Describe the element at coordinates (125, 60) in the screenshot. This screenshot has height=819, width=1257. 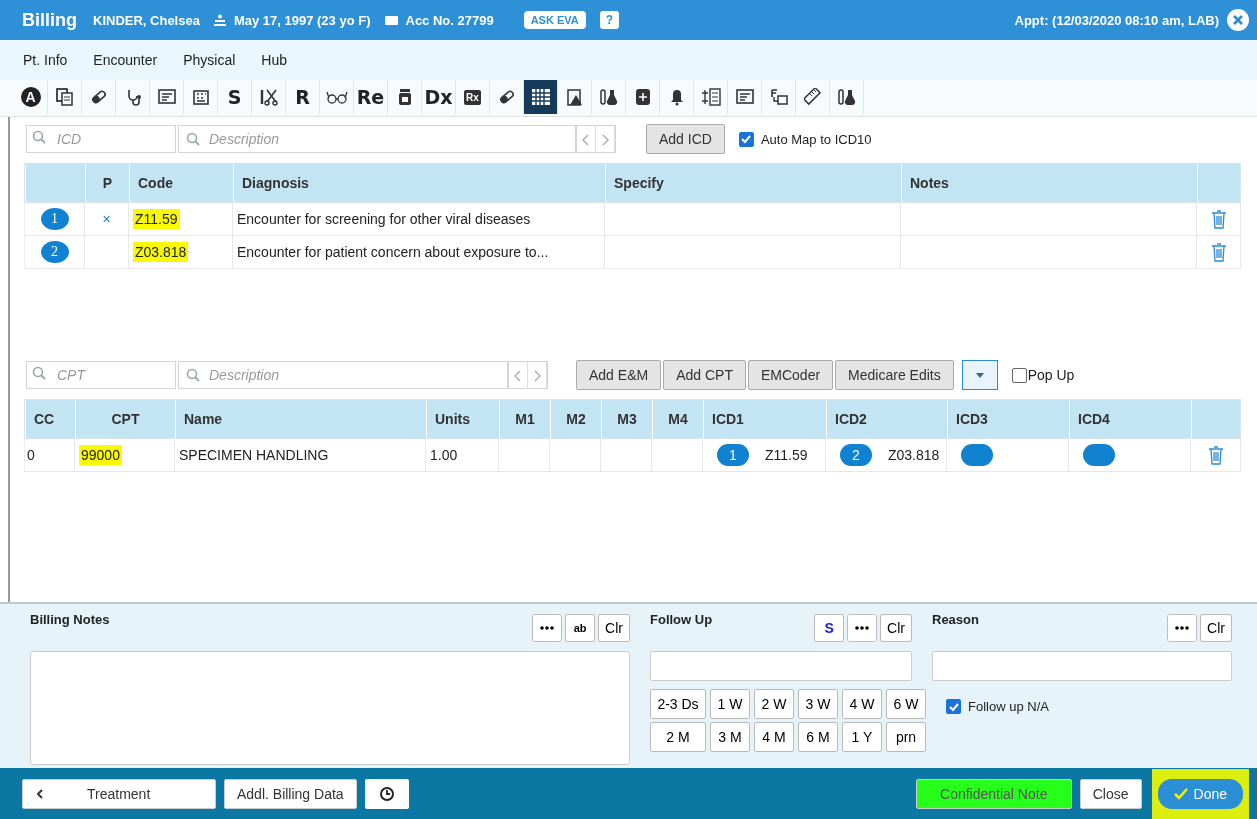
I see `menu-item: Encounter` at that location.